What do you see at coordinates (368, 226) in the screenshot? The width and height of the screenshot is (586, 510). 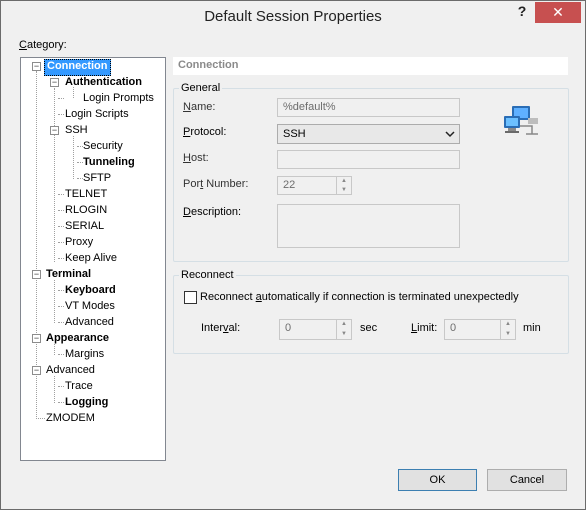 I see `description-field` at bounding box center [368, 226].